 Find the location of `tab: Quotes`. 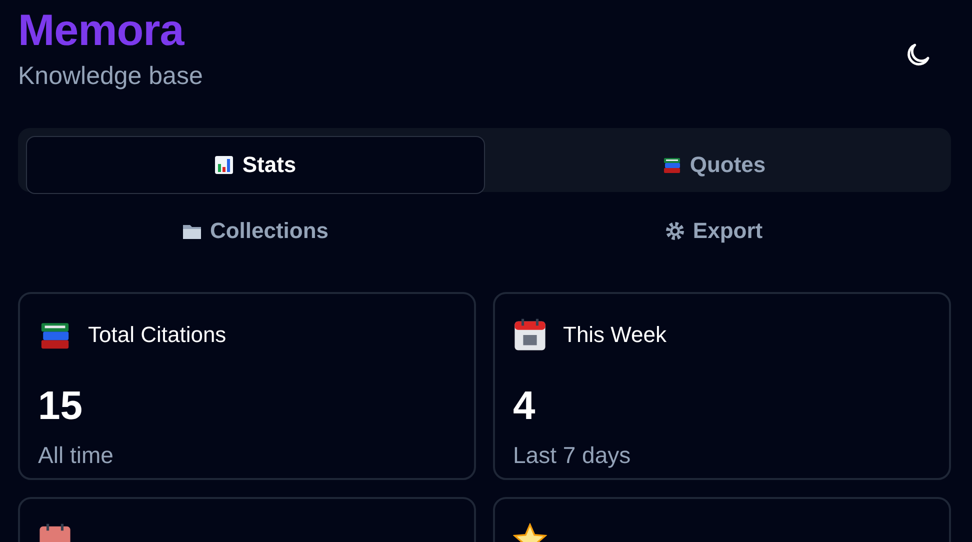

tab: Quotes is located at coordinates (713, 165).